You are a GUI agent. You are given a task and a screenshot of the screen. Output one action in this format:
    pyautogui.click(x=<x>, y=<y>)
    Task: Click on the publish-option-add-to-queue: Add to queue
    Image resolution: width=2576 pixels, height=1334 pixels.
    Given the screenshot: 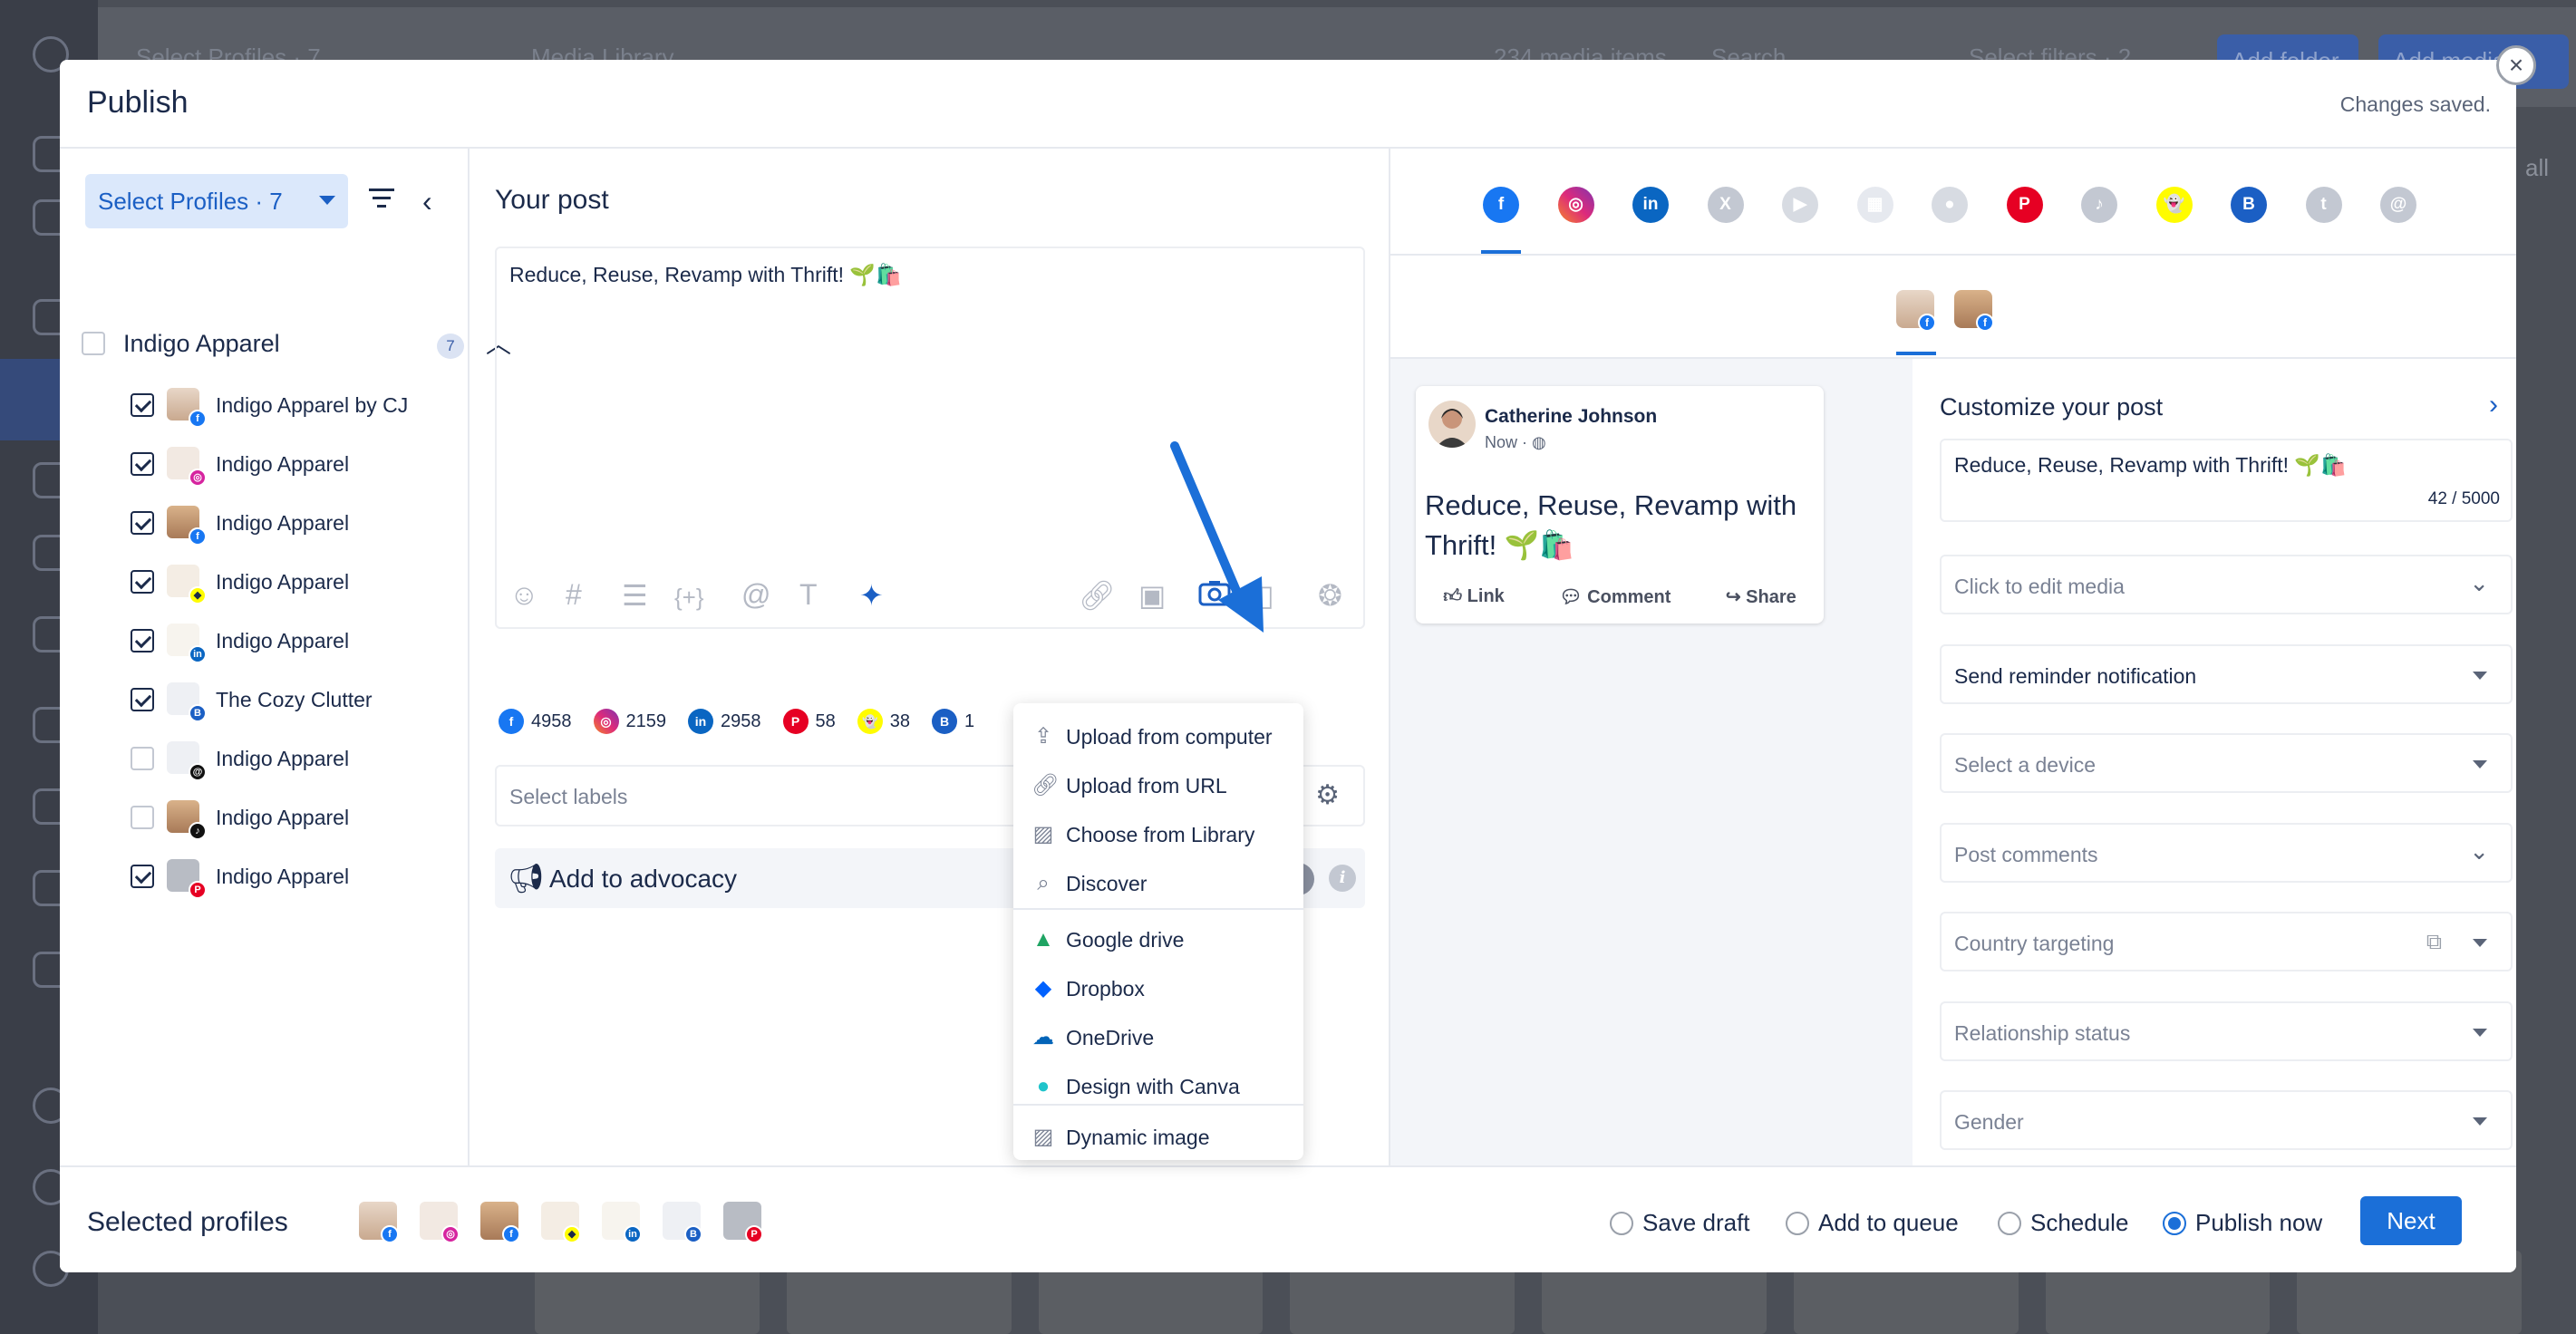 What is the action you would take?
    pyautogui.click(x=1872, y=1223)
    